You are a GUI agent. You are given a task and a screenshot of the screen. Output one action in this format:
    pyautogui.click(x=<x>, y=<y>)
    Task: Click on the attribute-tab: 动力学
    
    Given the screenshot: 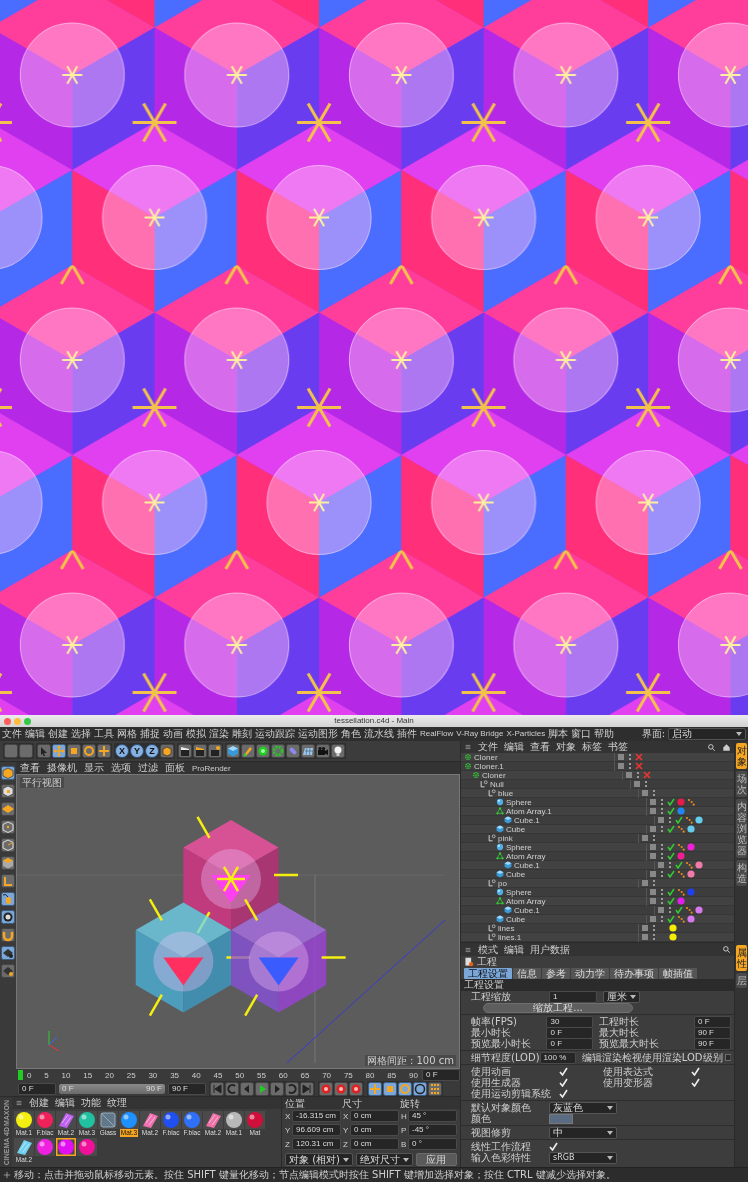 What is the action you would take?
    pyautogui.click(x=590, y=973)
    